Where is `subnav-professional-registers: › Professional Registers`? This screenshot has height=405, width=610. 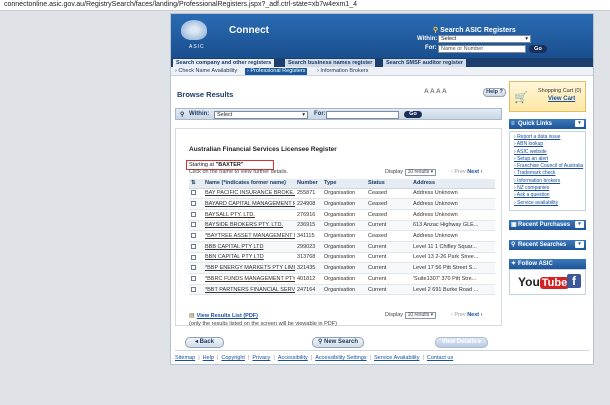
subnav-professional-registers: › Professional Registers is located at coordinates (276, 71).